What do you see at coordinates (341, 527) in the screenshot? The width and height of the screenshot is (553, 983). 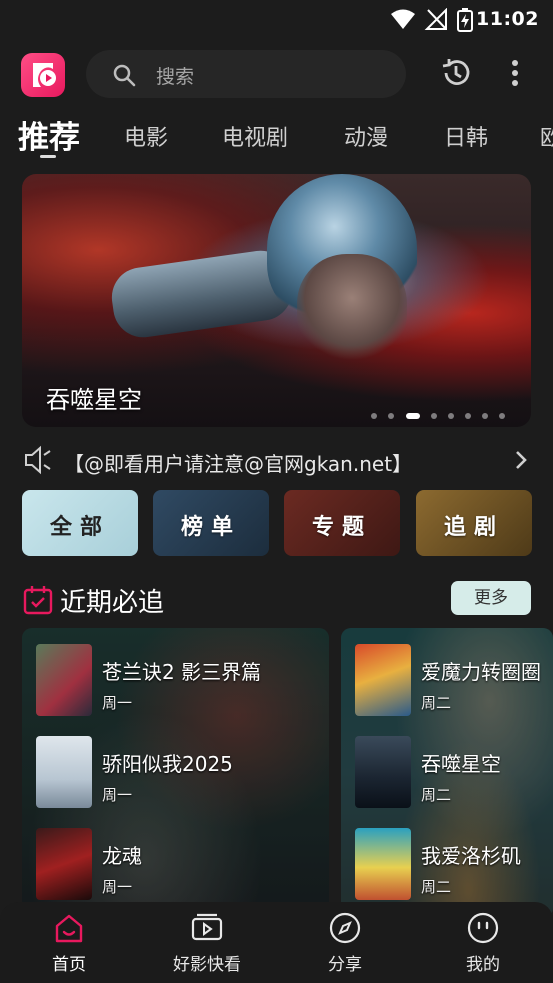 I see `topics-button-label: 专题` at bounding box center [341, 527].